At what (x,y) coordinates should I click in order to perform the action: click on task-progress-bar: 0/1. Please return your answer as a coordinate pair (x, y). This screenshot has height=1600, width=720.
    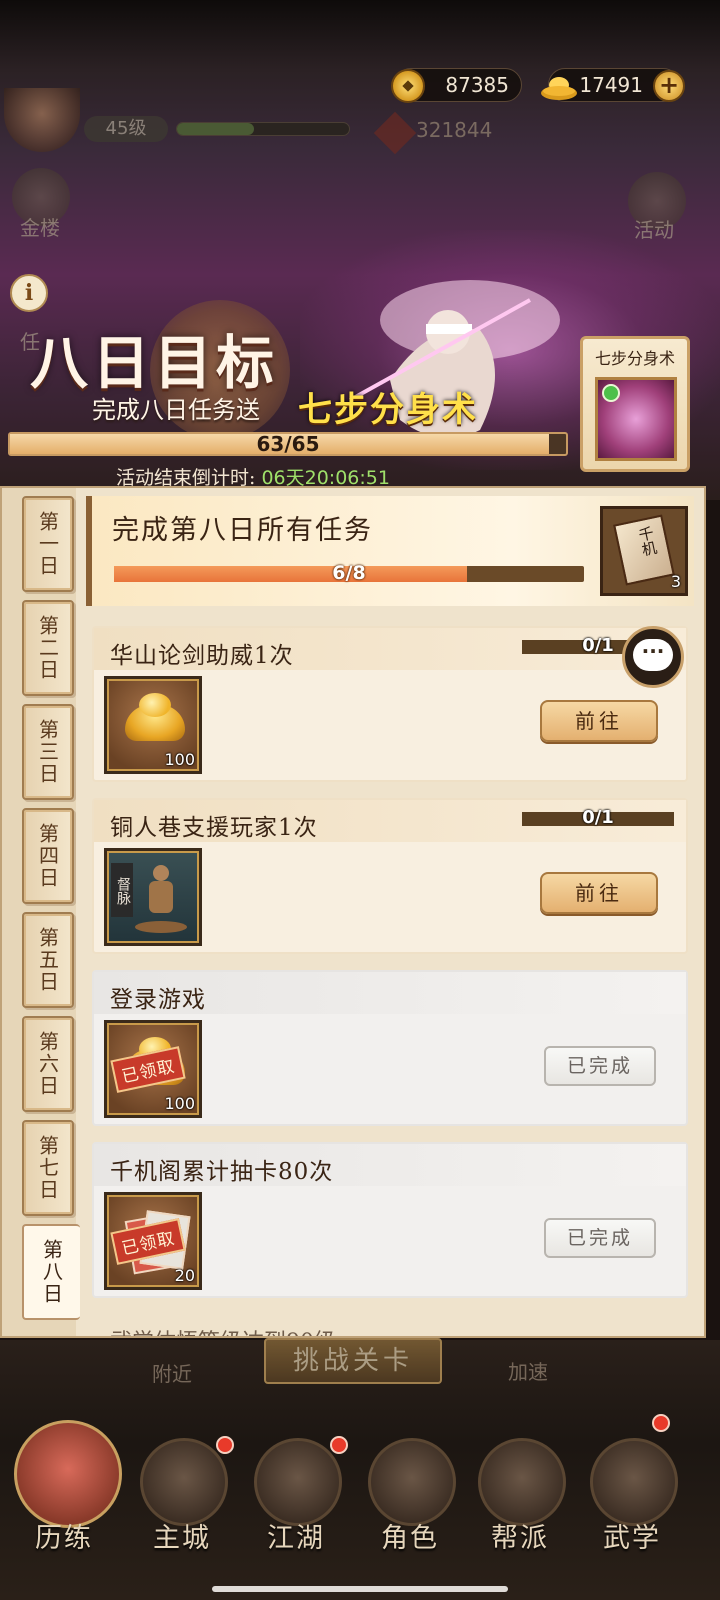
    Looking at the image, I should click on (598, 817).